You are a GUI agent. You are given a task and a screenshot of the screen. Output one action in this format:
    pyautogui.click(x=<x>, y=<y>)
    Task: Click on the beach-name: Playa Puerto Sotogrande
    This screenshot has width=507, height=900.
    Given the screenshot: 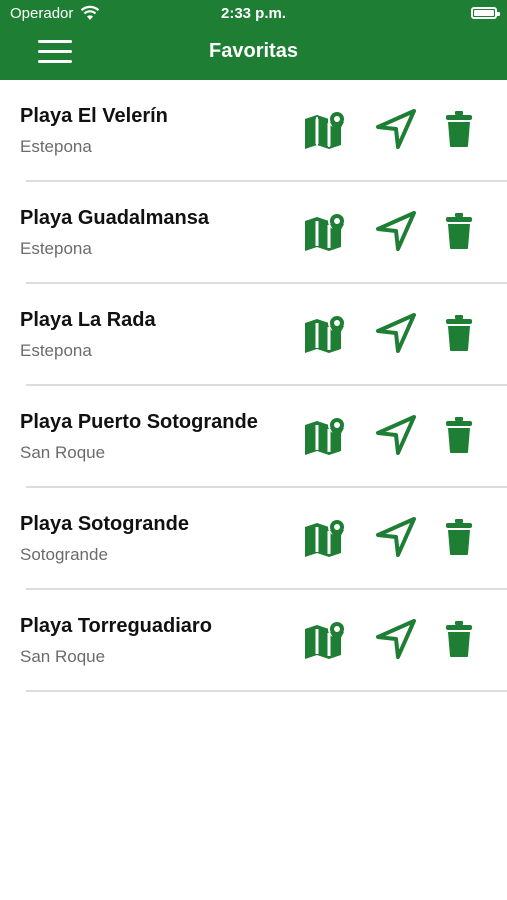 What is the action you would take?
    pyautogui.click(x=139, y=422)
    